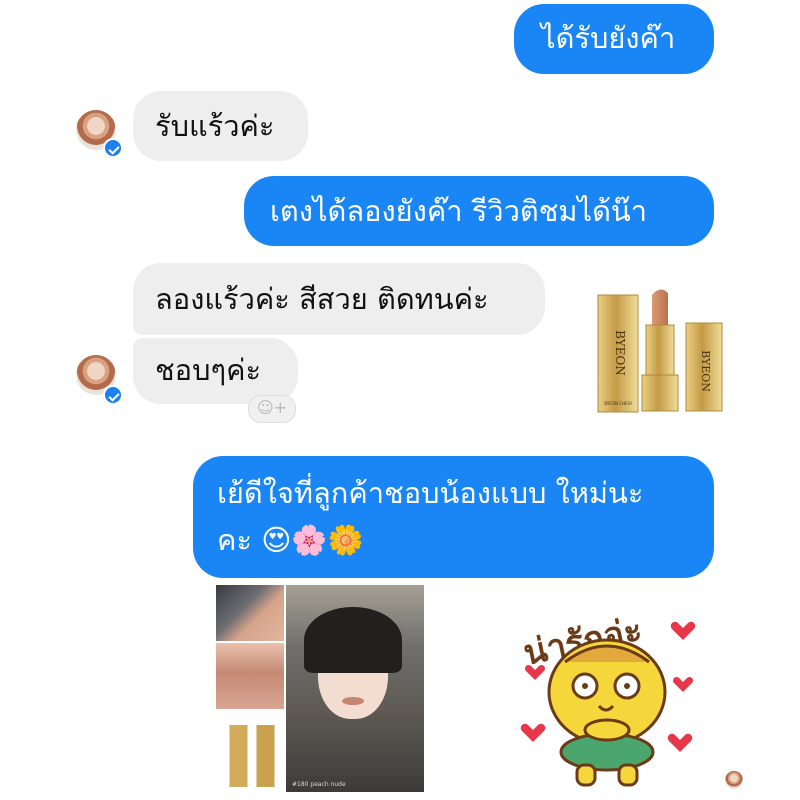 This screenshot has width=800, height=800. I want to click on message-text-line-1: เย้ดีใจที่ลูกค้าชอบน้องแบบ ใหม่นะ, so click(430, 493).